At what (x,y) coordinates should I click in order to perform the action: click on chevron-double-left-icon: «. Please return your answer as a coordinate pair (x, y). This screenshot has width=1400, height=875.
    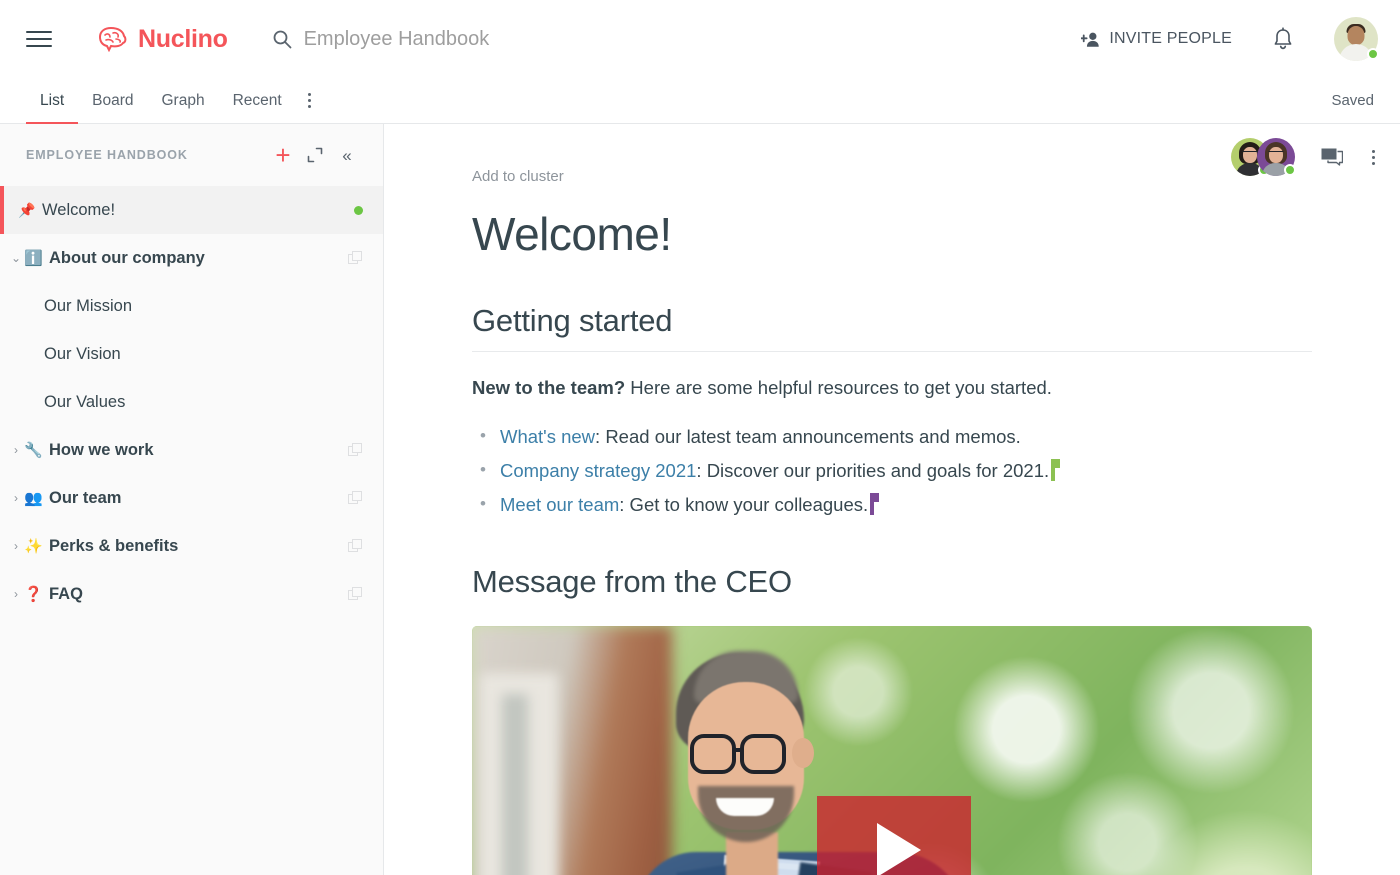
    Looking at the image, I should click on (347, 155).